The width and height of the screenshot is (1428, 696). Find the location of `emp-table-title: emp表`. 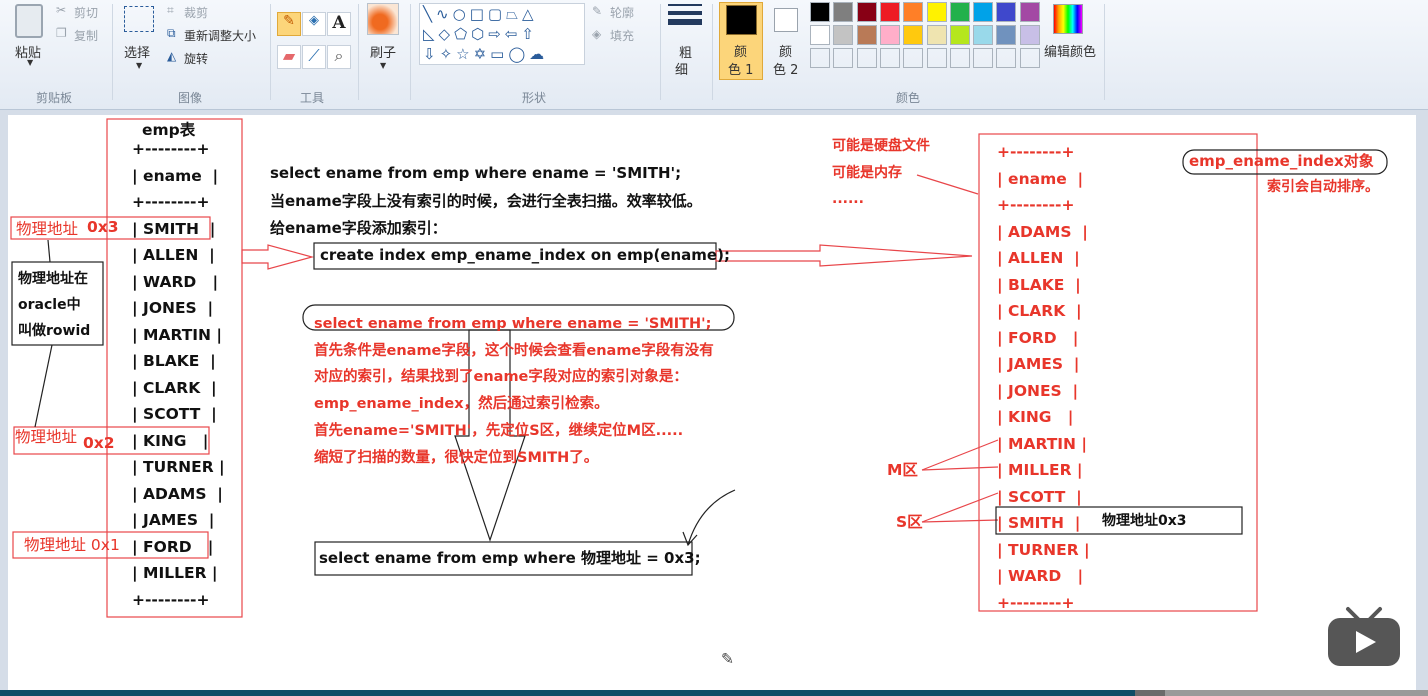

emp-table-title: emp表 is located at coordinates (169, 130).